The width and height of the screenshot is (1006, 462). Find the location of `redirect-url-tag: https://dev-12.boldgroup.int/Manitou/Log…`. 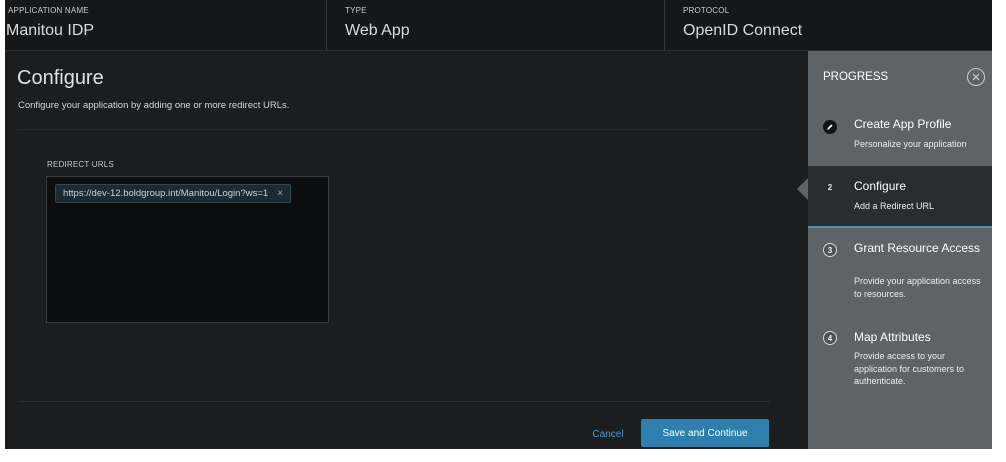

redirect-url-tag: https://dev-12.boldgroup.int/Manitou/Log… is located at coordinates (173, 193).